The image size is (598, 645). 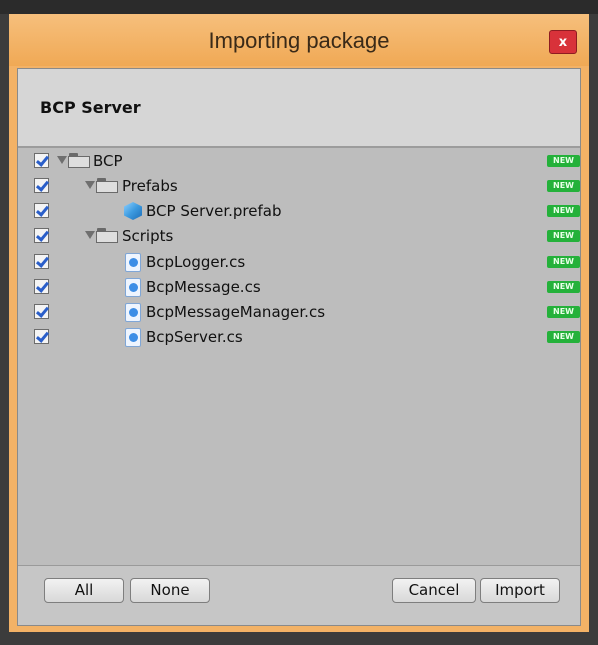 I want to click on title-bar: Importing package x, so click(x=299, y=40).